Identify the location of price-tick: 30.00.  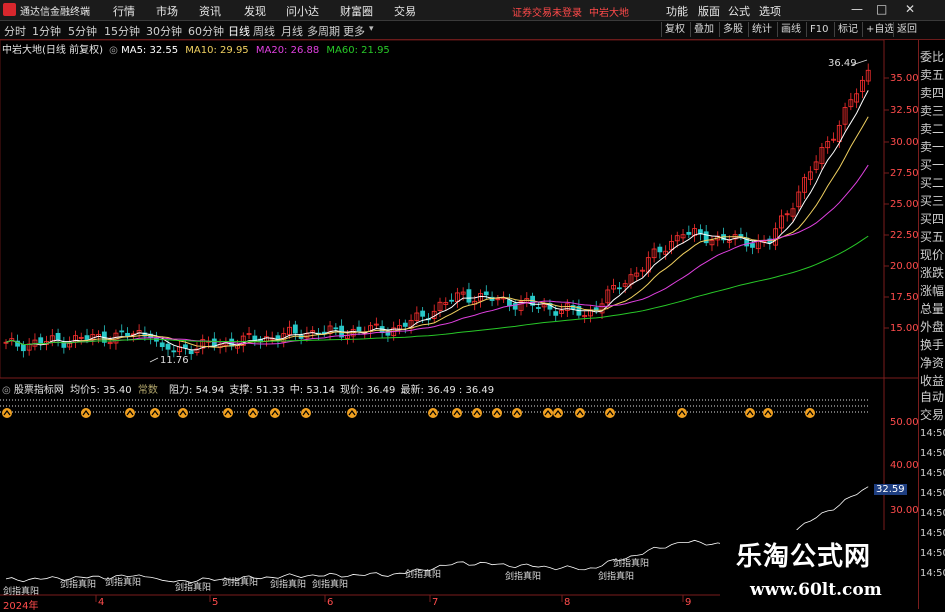
(904, 142).